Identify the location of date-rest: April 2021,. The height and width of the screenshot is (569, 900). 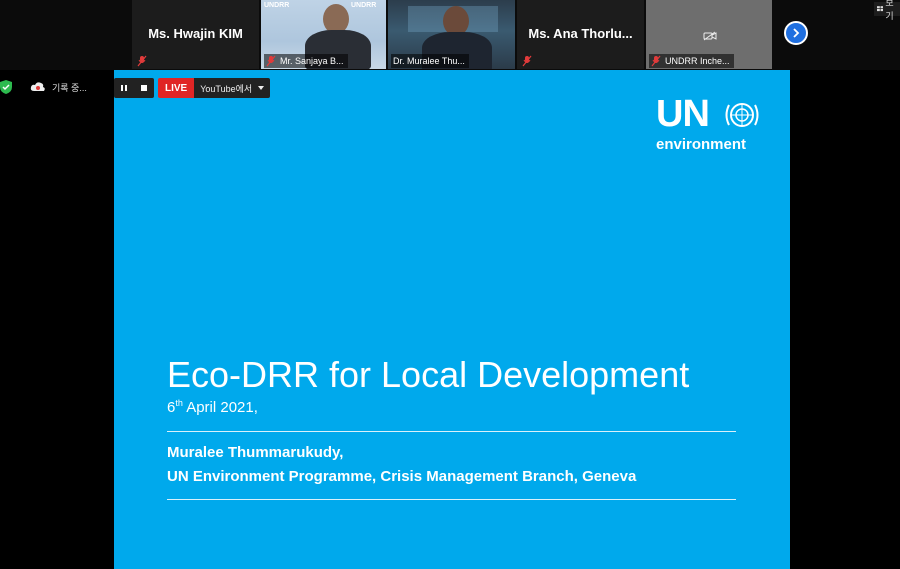
(220, 407).